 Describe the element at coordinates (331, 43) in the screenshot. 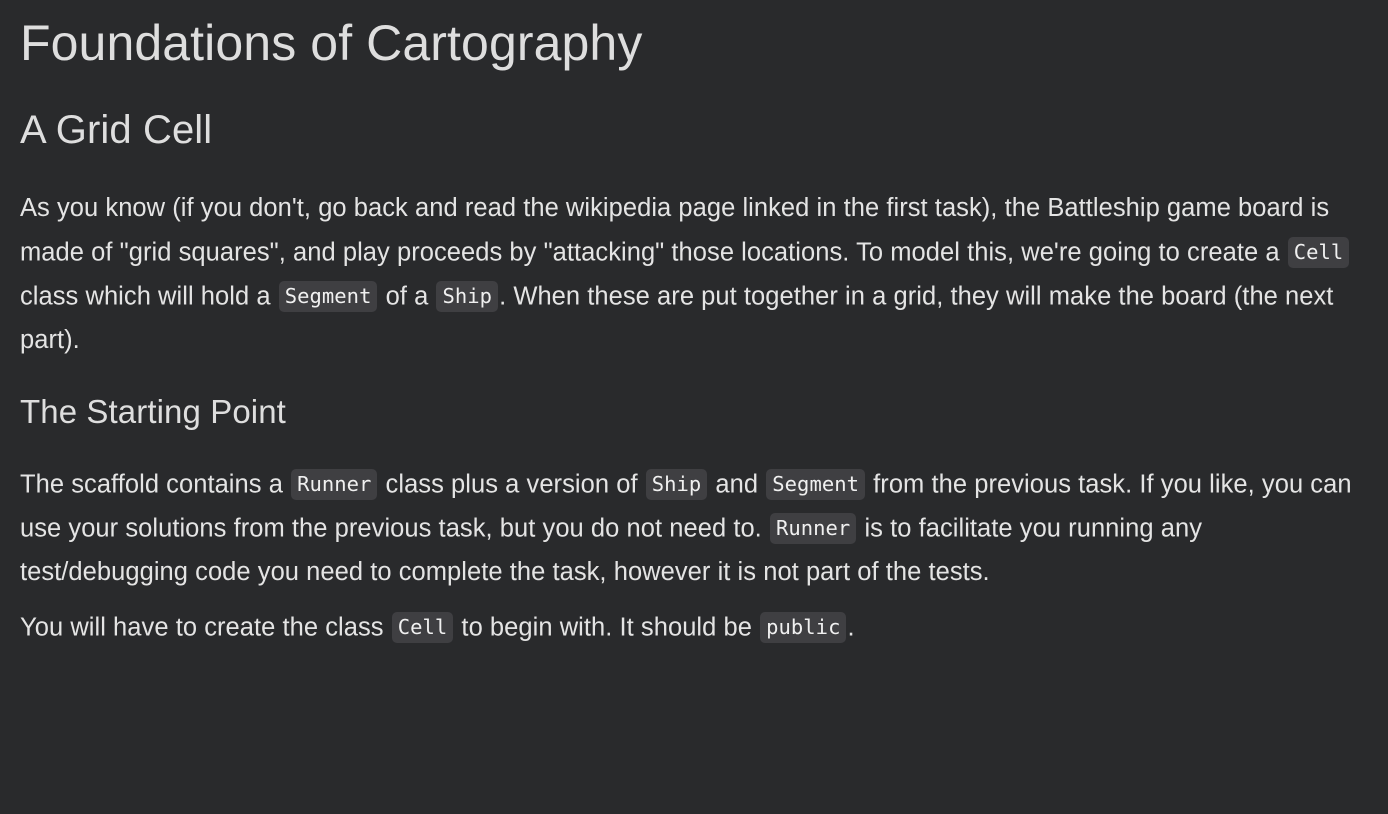

I see `page-title: Foundations of Cartography` at that location.